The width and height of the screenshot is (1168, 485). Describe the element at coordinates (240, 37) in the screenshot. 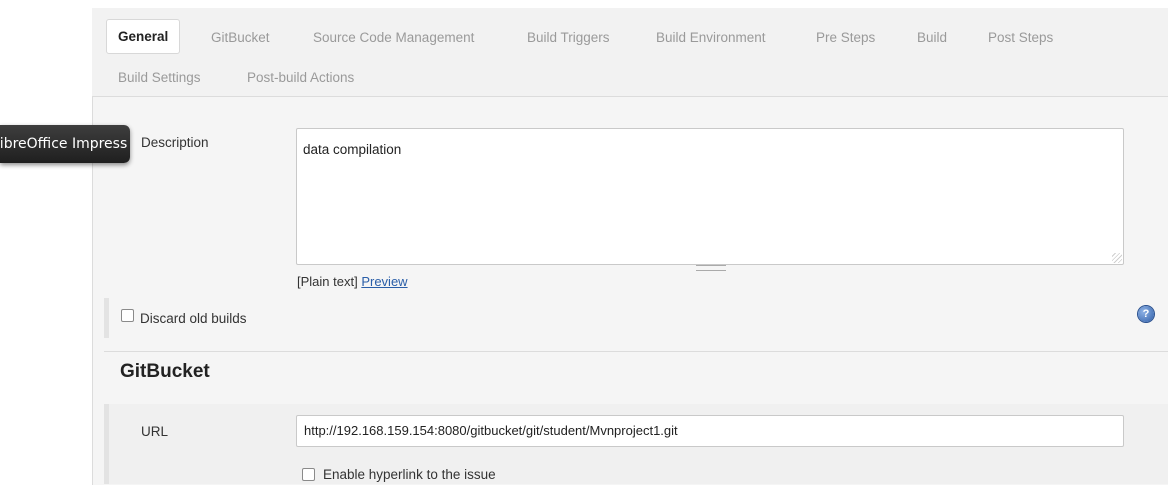

I see `tab-gitbucket: GitBucket` at that location.